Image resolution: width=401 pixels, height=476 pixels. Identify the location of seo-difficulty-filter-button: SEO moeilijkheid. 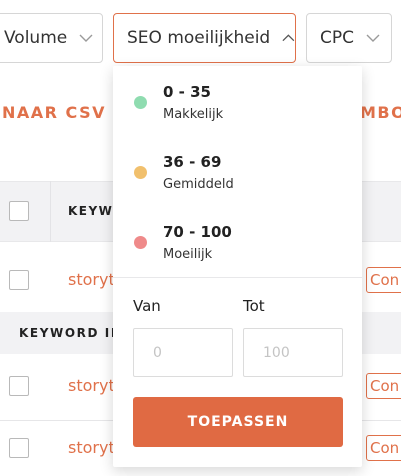
(204, 38).